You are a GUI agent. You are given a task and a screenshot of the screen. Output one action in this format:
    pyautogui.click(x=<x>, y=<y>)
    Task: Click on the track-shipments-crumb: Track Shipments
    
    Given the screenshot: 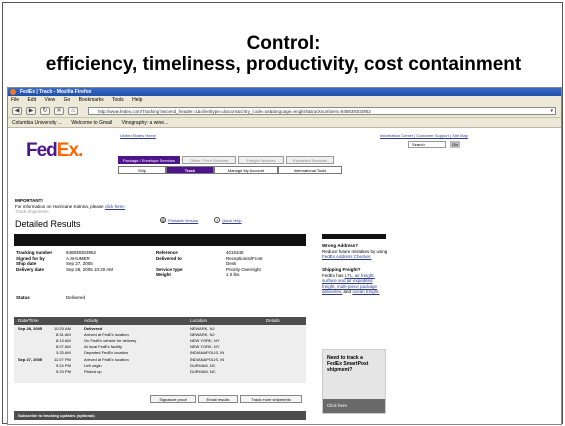 What is the action you would take?
    pyautogui.click(x=70, y=212)
    